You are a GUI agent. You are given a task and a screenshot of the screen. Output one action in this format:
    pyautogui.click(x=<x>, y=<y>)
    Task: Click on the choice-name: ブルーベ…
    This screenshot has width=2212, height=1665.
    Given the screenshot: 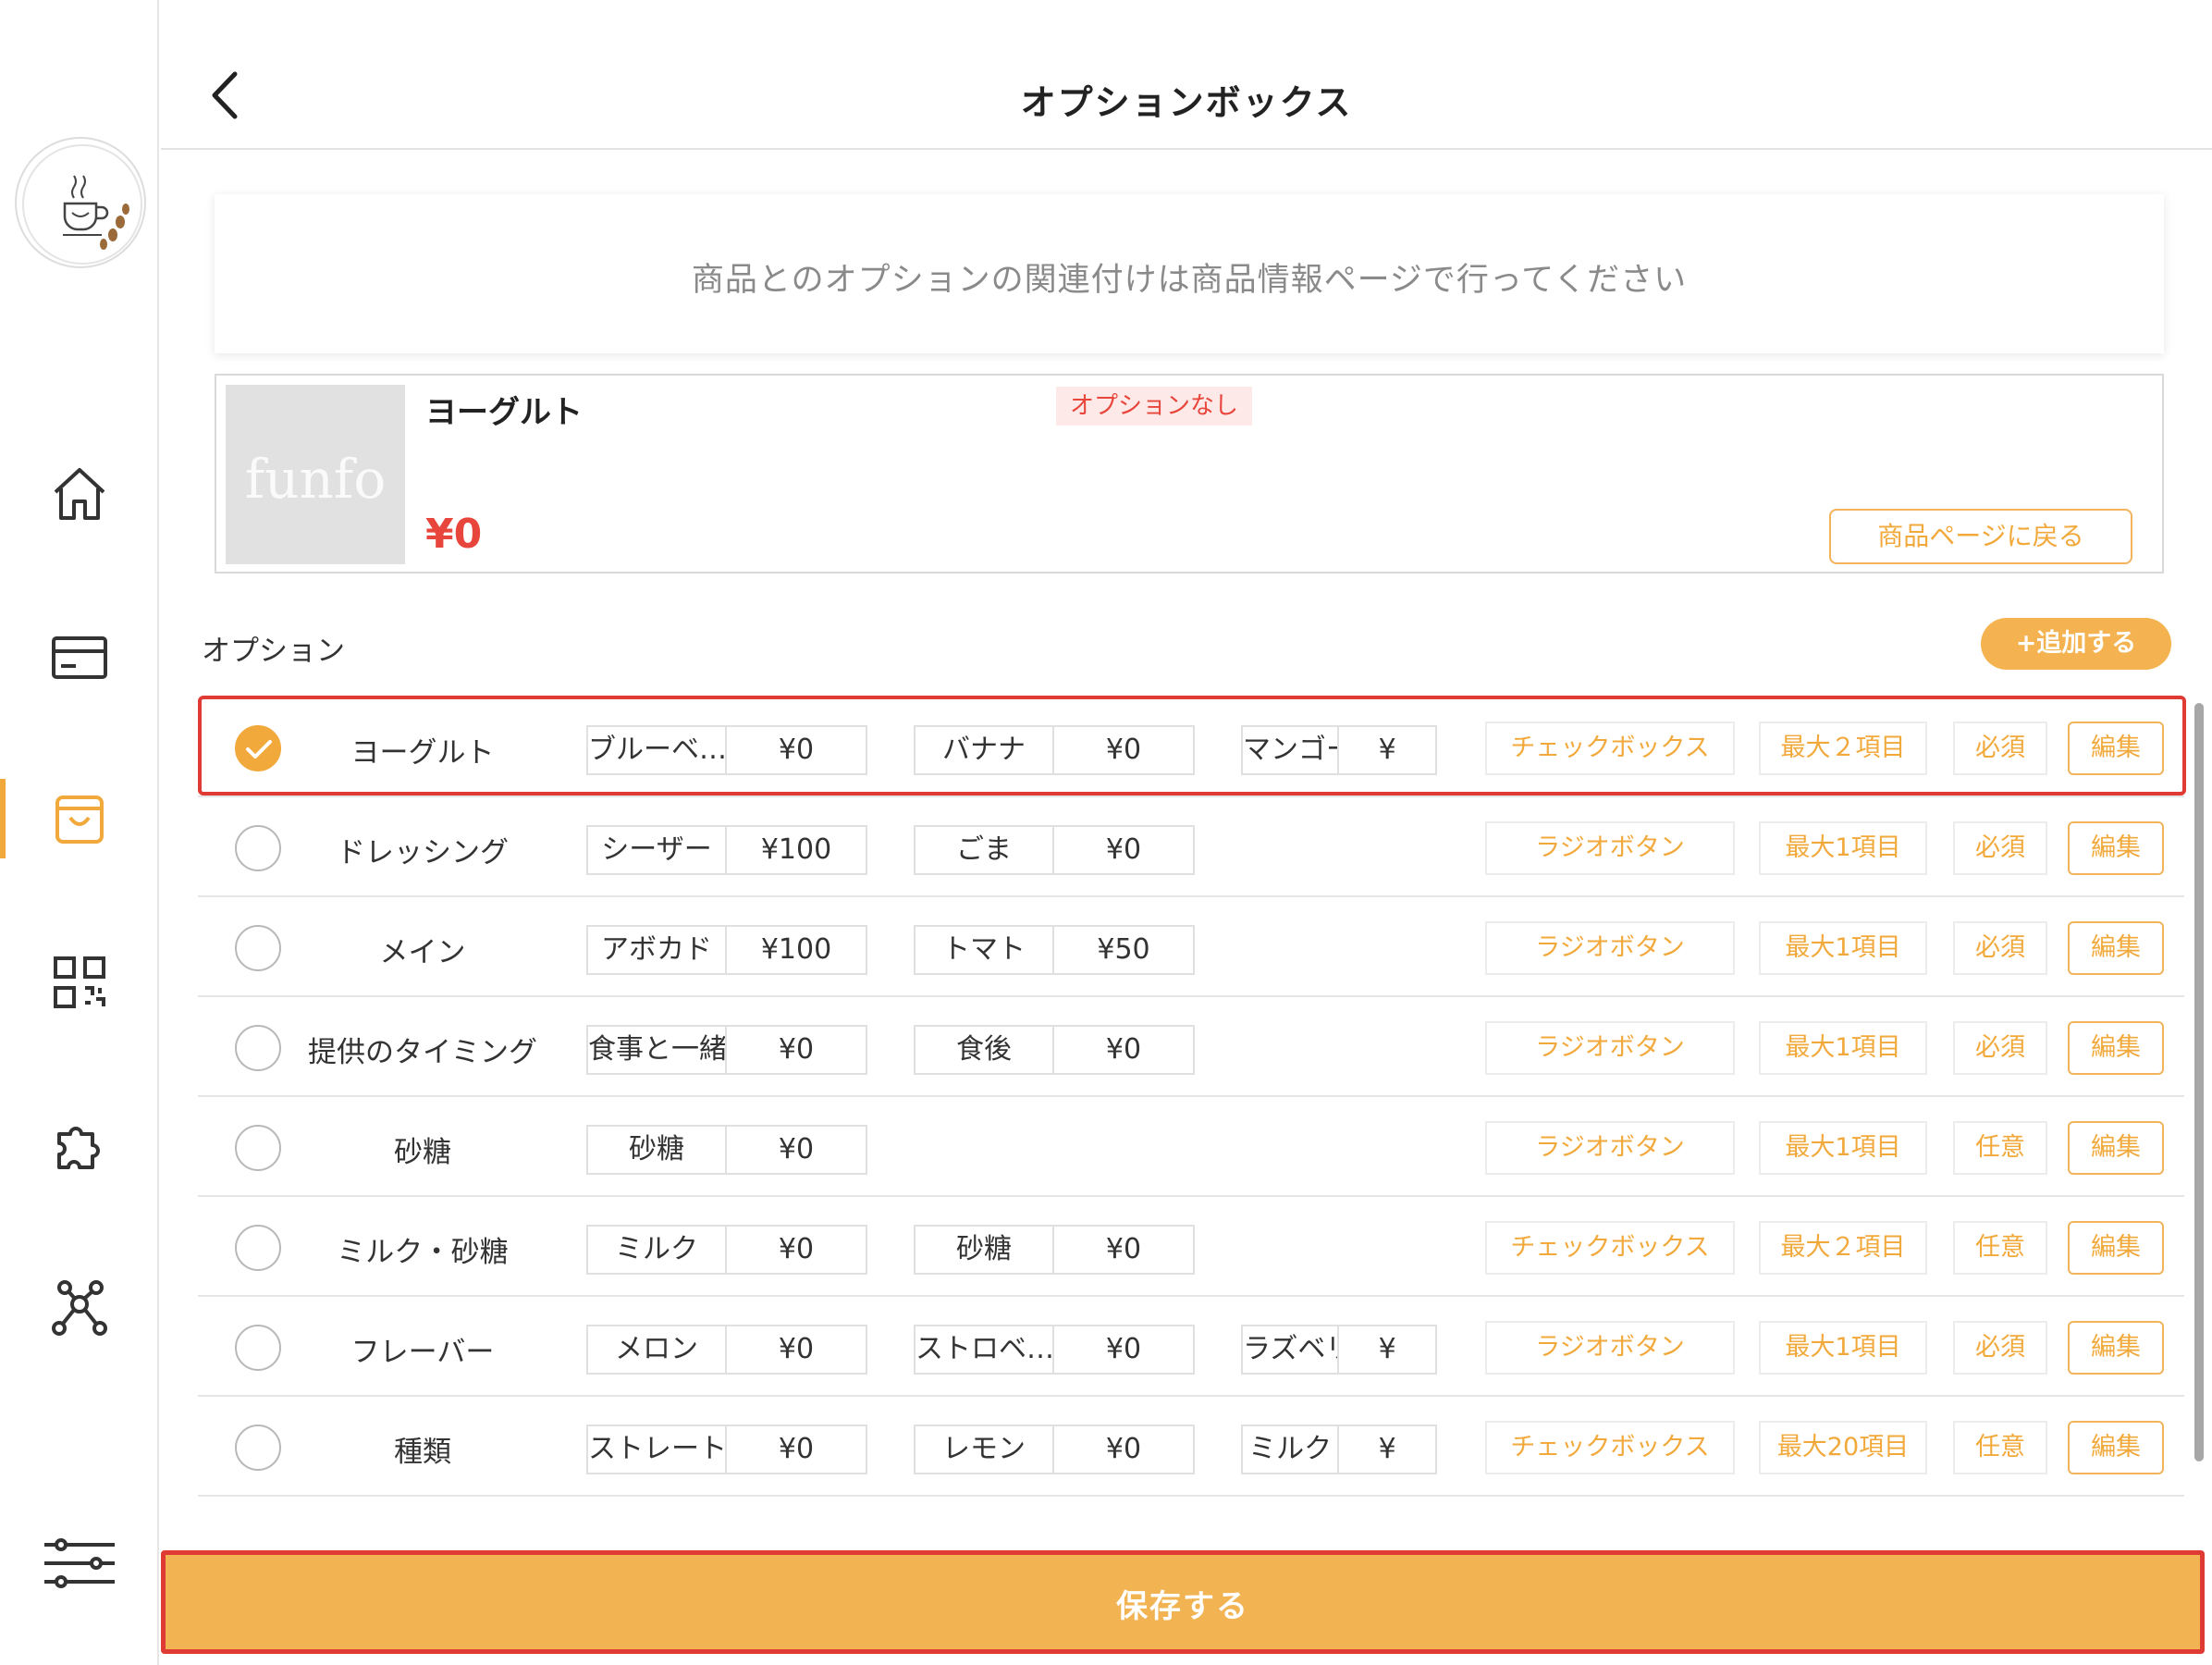 What is the action you would take?
    pyautogui.click(x=658, y=750)
    